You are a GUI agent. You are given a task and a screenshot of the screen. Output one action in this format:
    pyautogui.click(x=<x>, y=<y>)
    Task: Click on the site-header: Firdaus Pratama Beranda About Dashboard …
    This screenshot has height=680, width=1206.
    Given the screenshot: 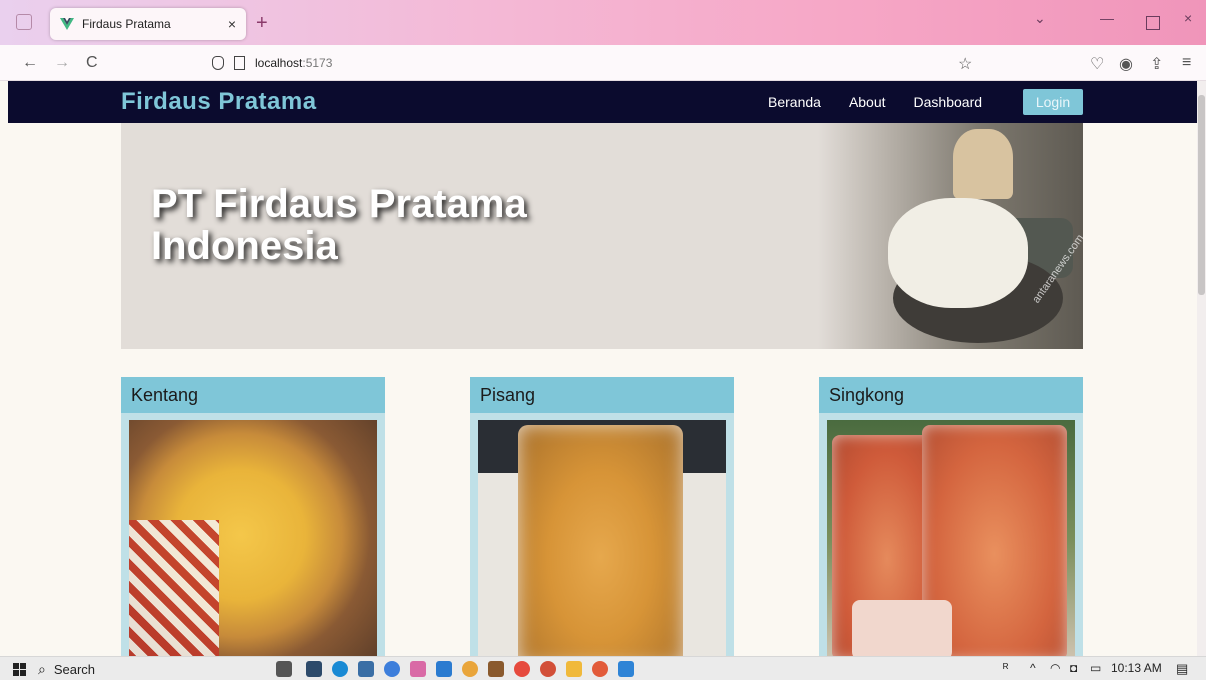 What is the action you would take?
    pyautogui.click(x=602, y=102)
    